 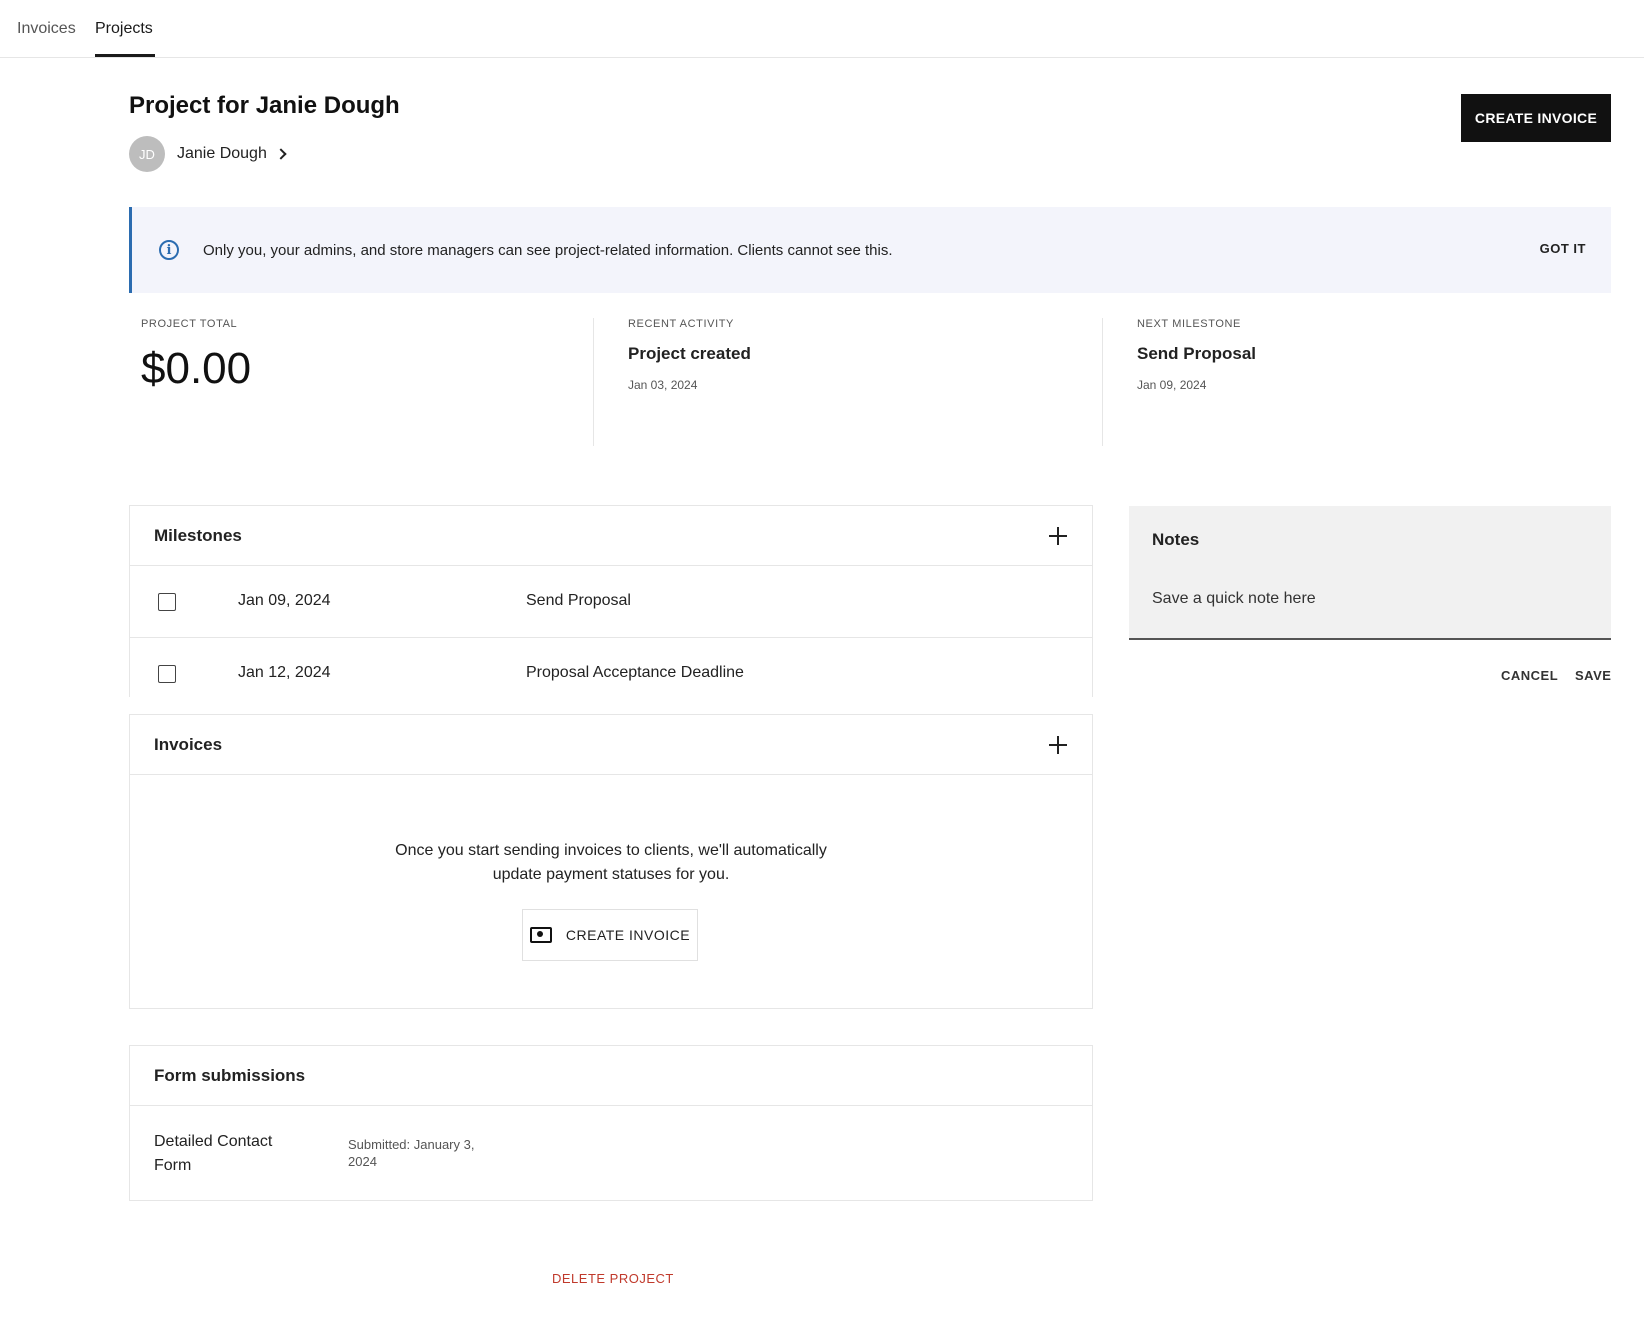 I want to click on next-milestone-date: Jan 09, 2024, so click(x=1172, y=385).